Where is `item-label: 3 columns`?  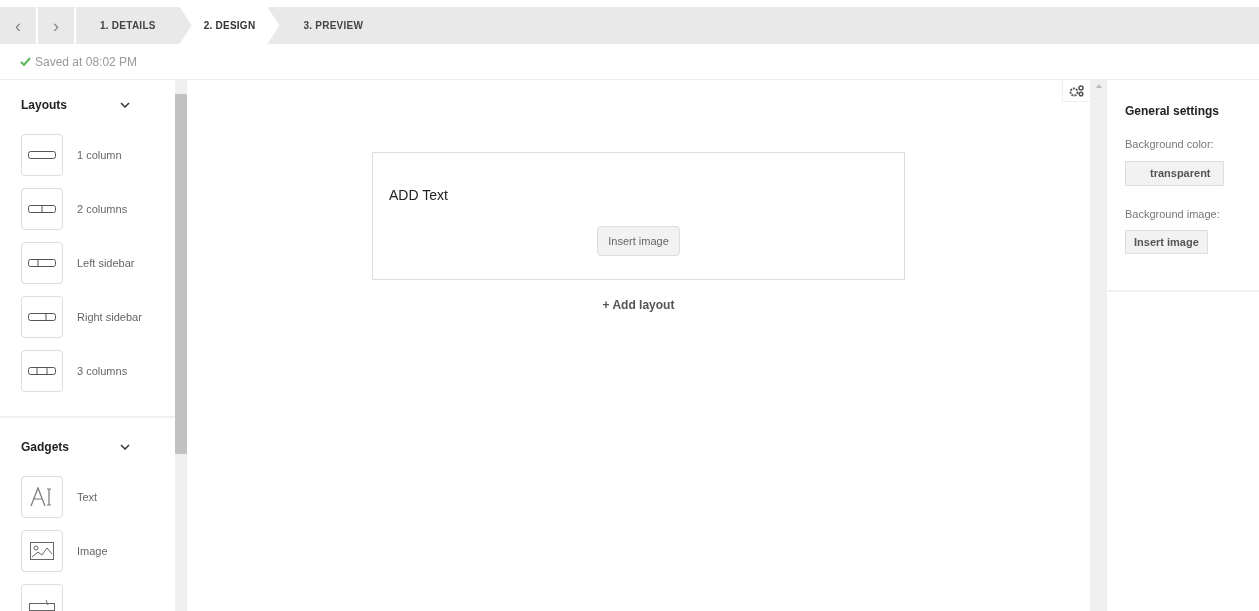 item-label: 3 columns is located at coordinates (102, 371).